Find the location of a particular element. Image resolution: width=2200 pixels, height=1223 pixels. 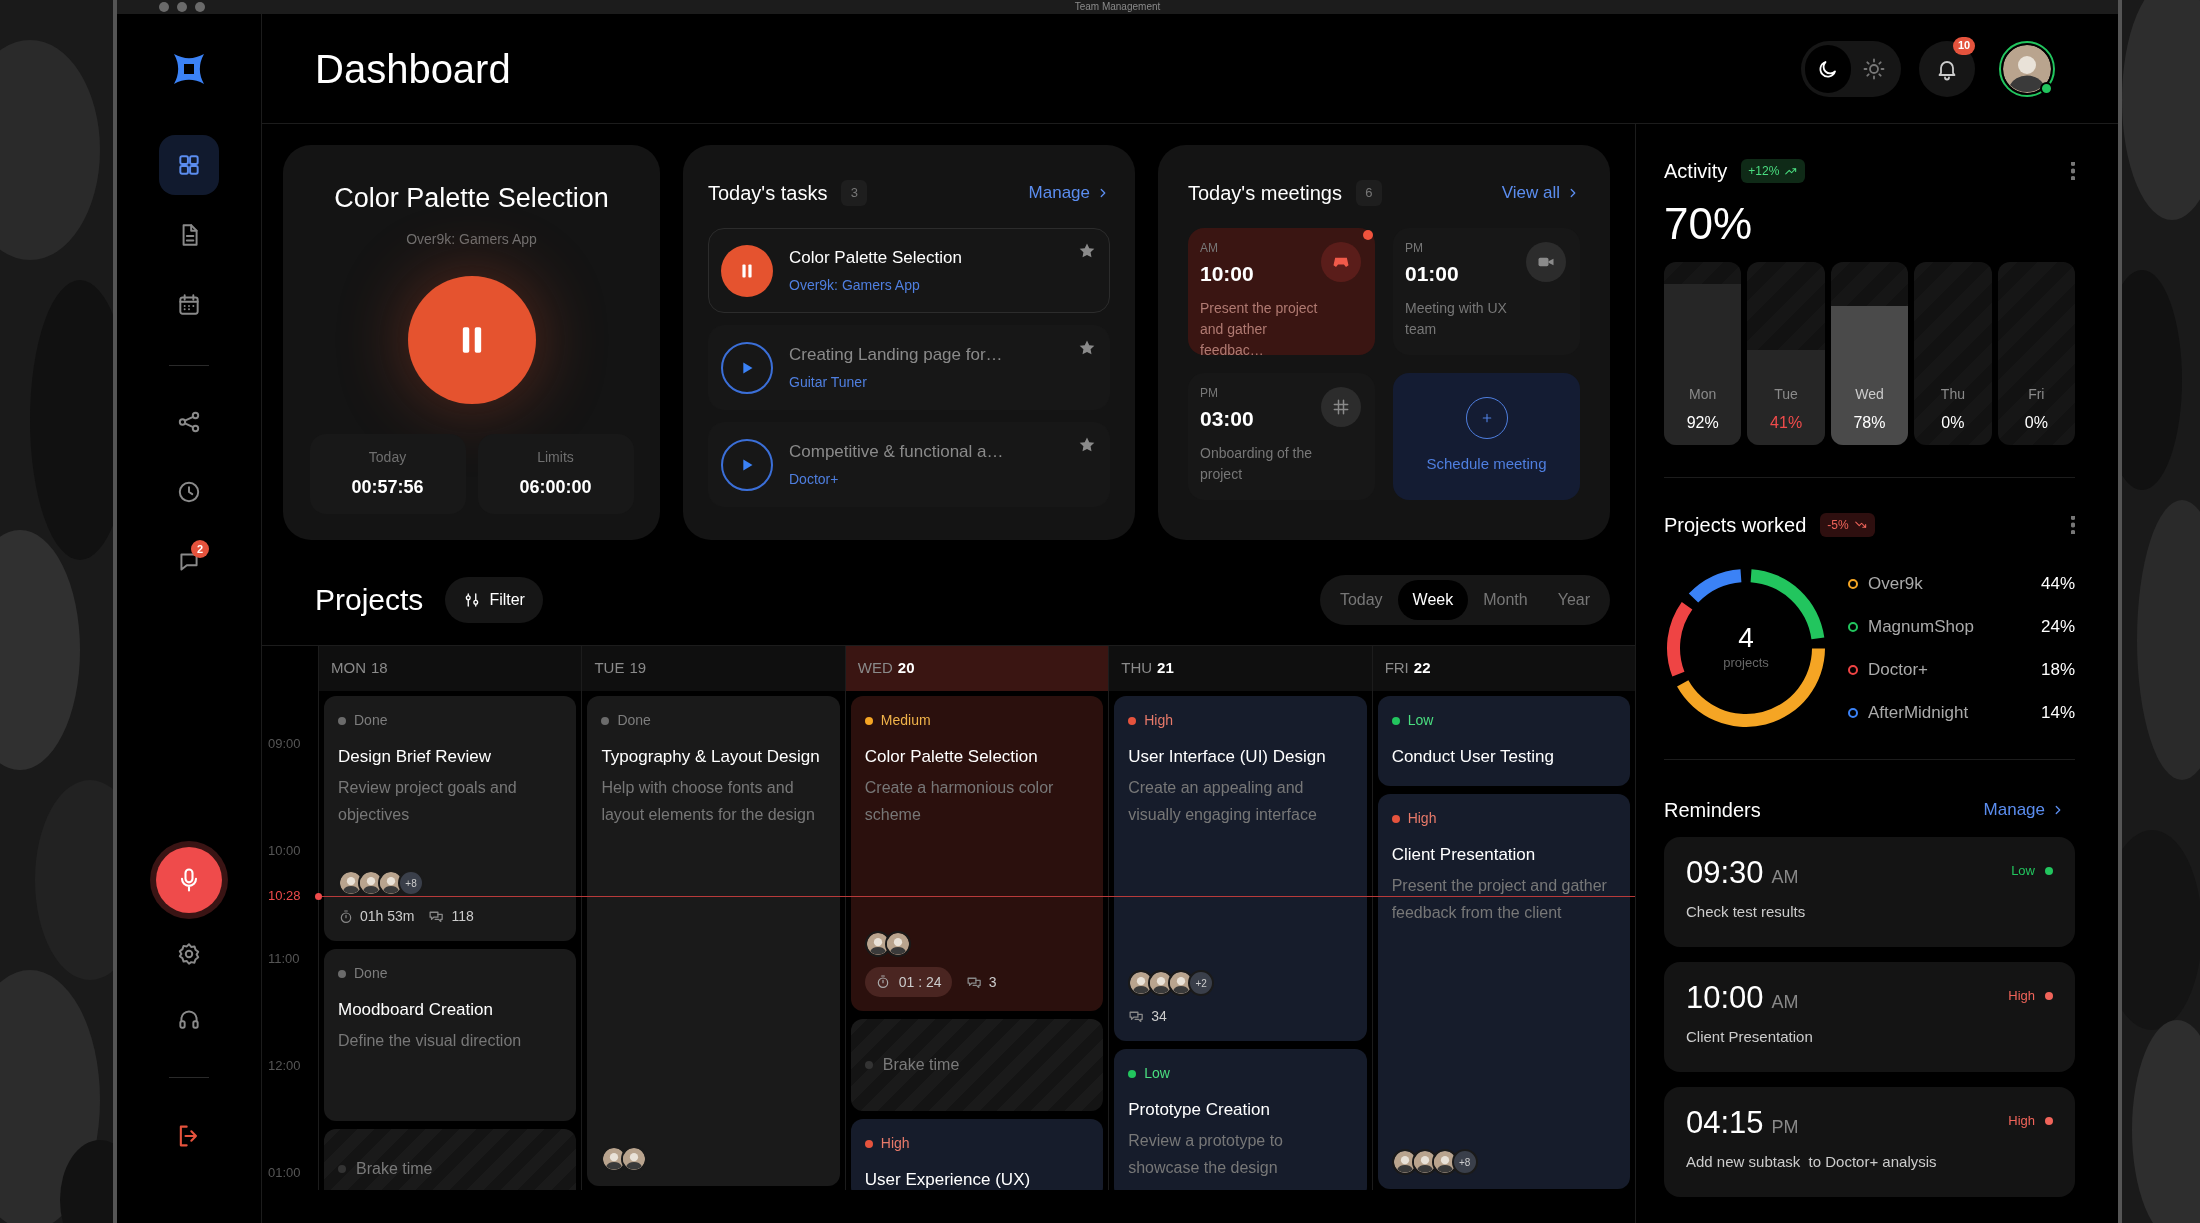

section-title: Reminders is located at coordinates (1712, 810).